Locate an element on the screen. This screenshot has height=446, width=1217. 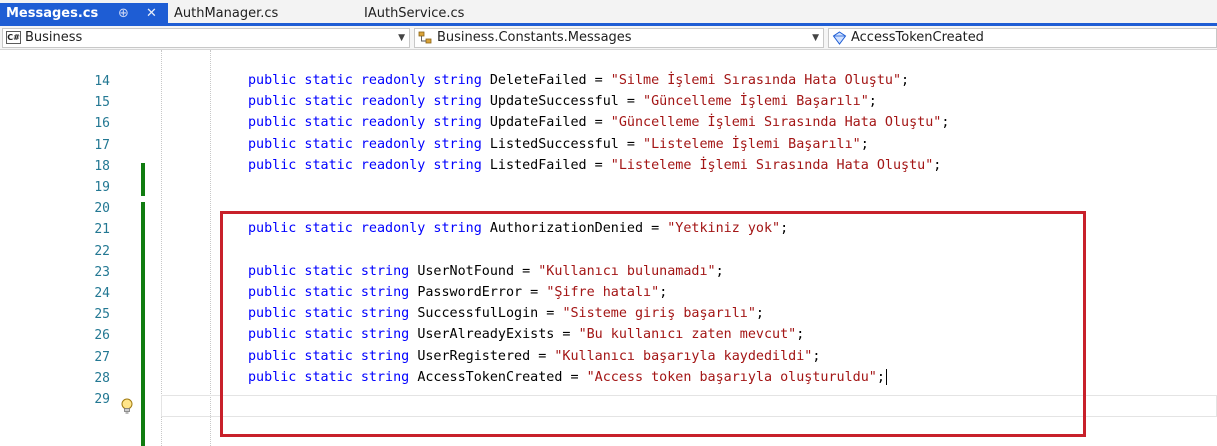
line-number: 18 is located at coordinates (102, 166).